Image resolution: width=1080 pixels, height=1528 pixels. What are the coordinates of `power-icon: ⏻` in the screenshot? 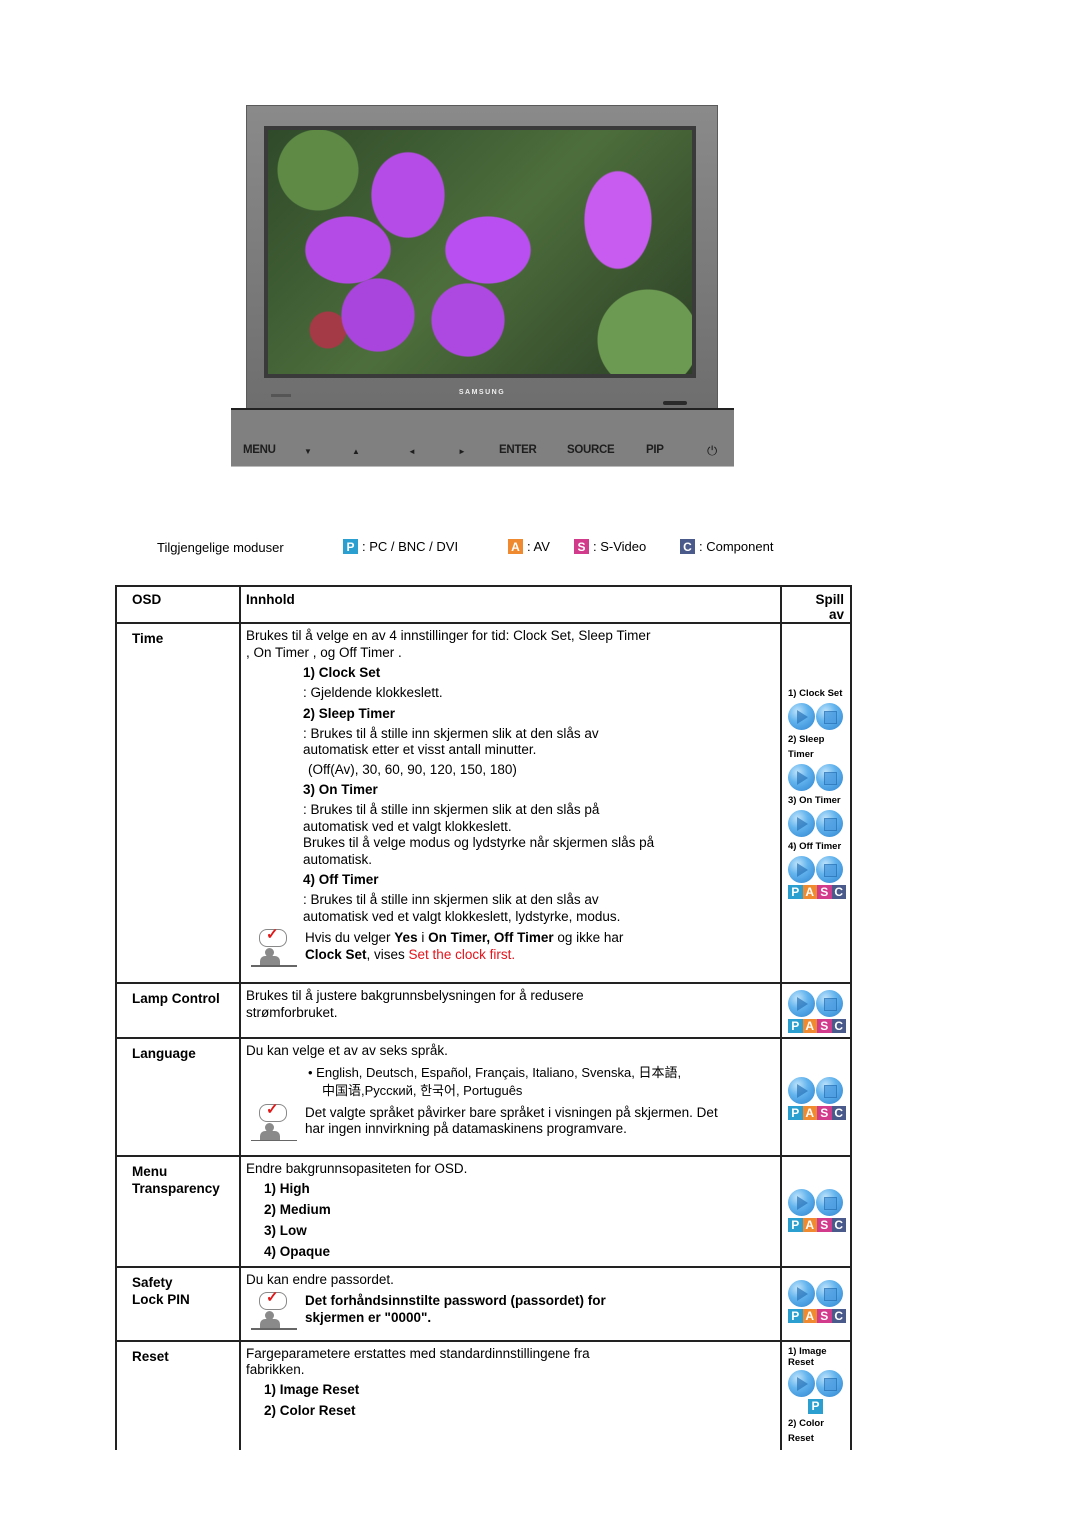 It's located at (712, 451).